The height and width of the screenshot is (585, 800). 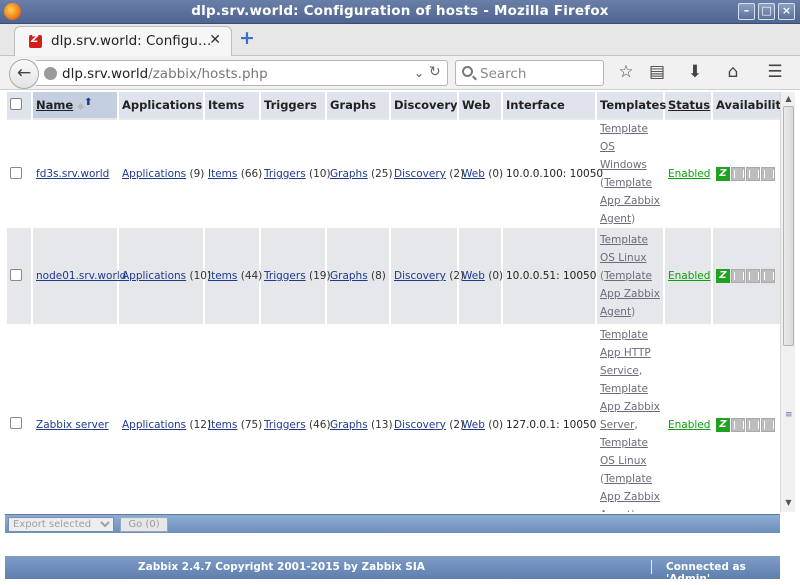 I want to click on host-name-link: fd3s.srv.world, so click(x=72, y=174).